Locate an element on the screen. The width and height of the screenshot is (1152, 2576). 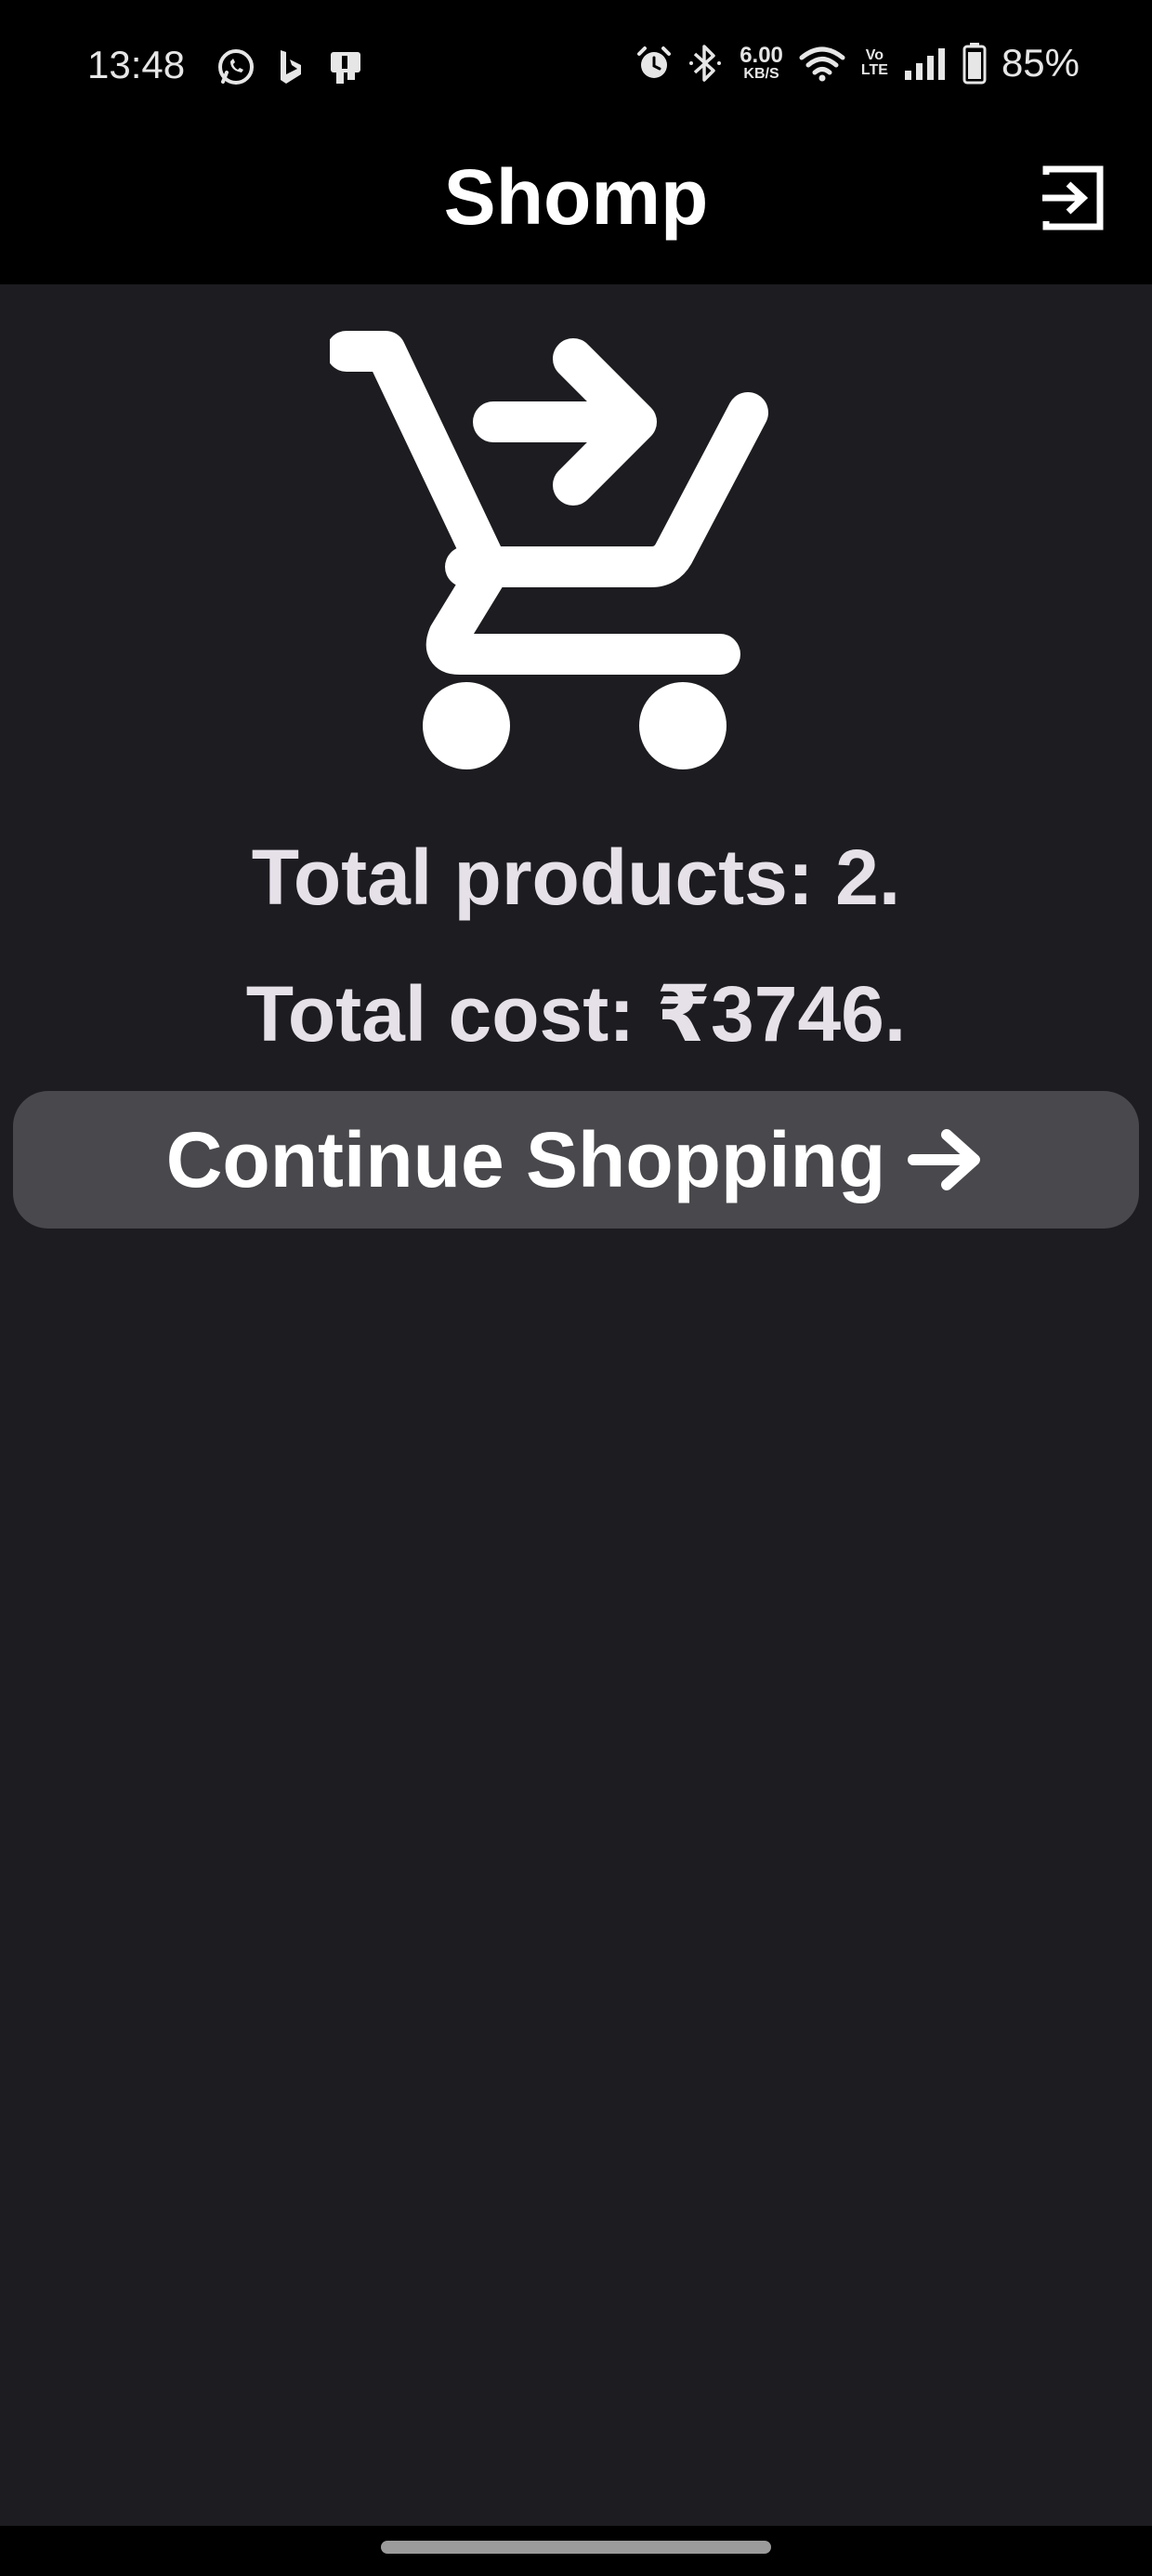
total-products-text: Total products: 2. is located at coordinates (576, 877).